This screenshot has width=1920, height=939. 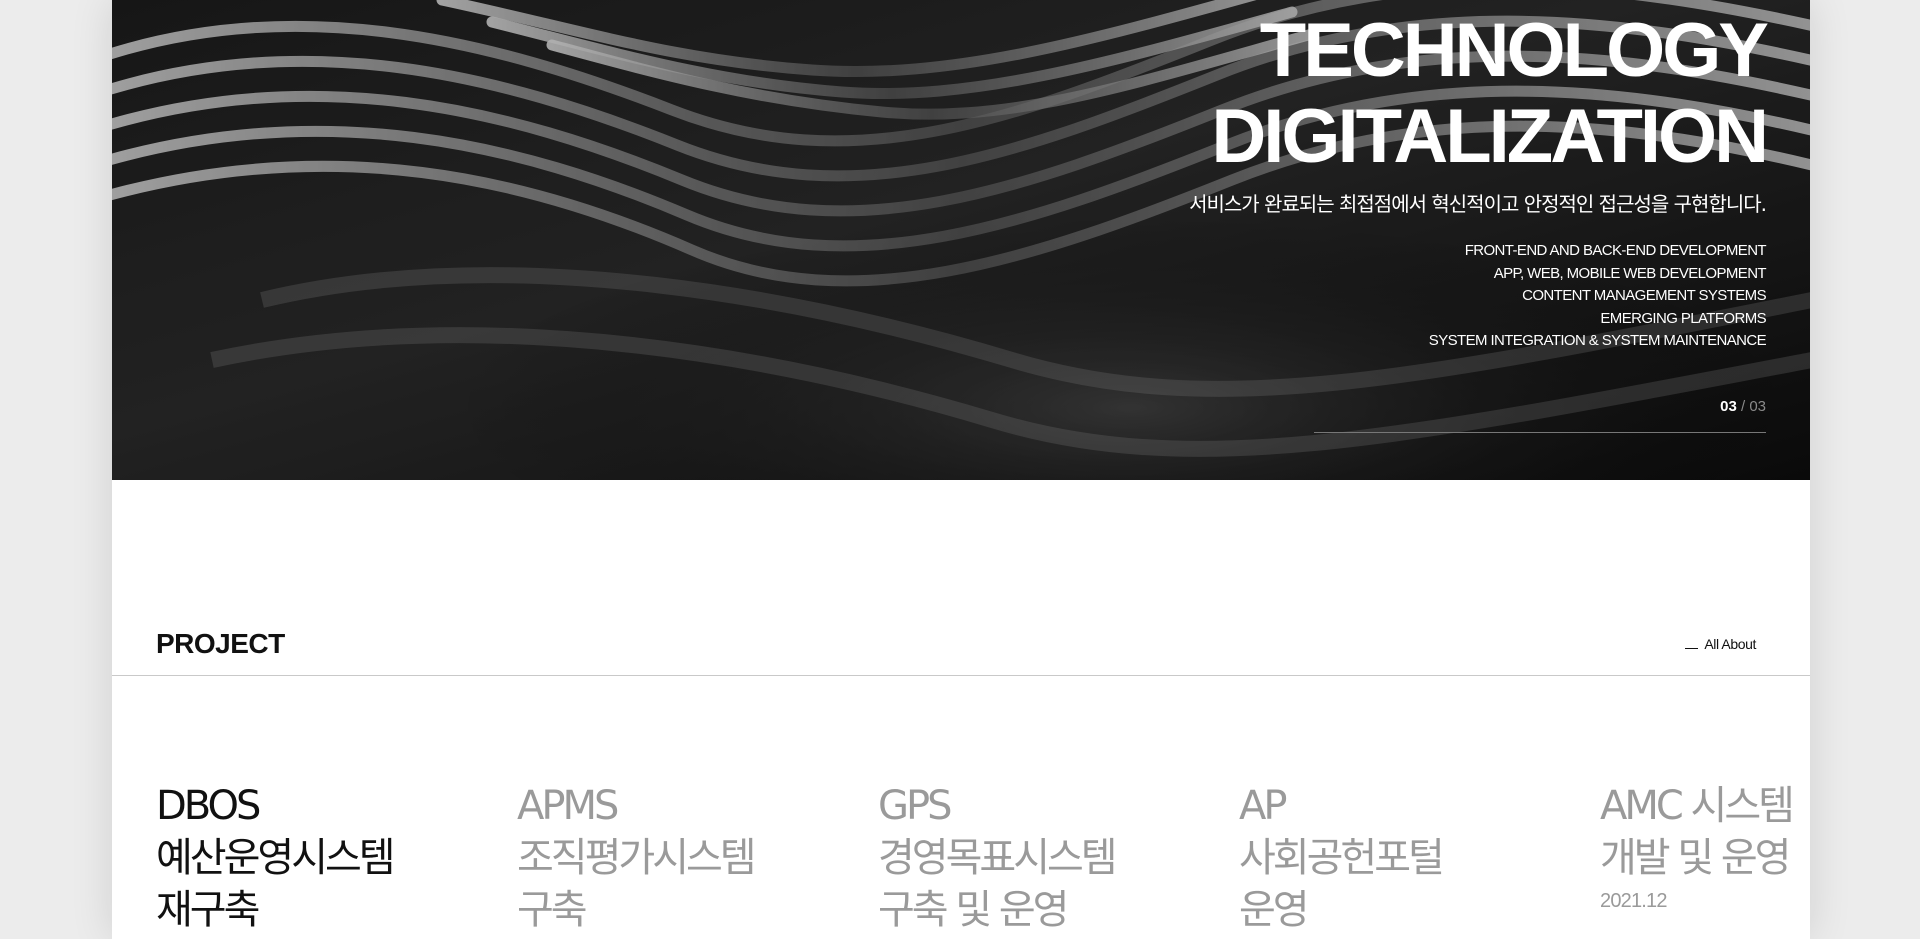 I want to click on service-item: CONTENT MANAGEMENT SYSTEMS, so click(x=1644, y=295).